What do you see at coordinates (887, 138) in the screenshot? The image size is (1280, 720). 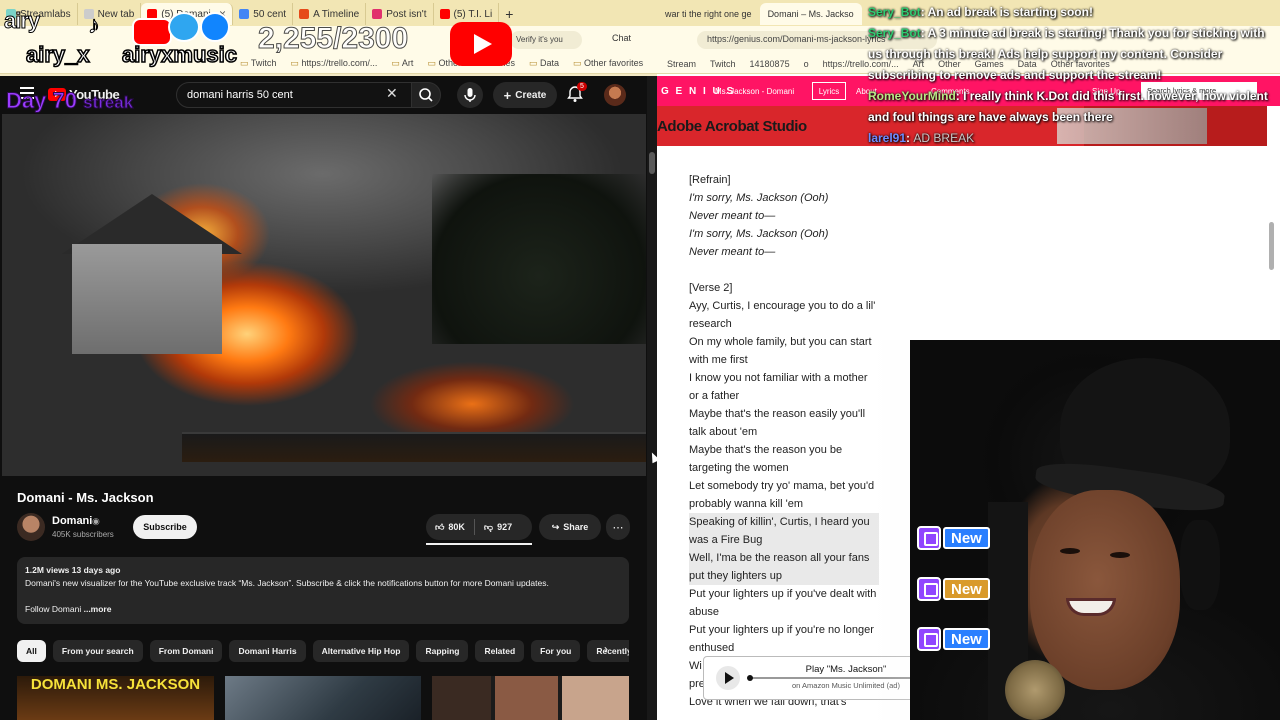 I see `chat-username: larel91` at bounding box center [887, 138].